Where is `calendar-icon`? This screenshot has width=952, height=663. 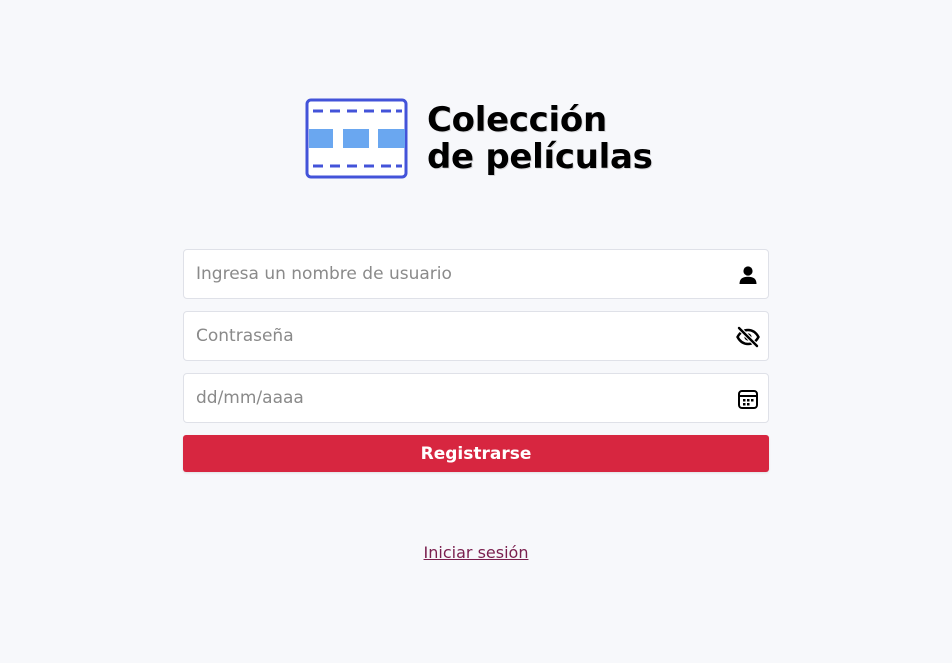
calendar-icon is located at coordinates (748, 399).